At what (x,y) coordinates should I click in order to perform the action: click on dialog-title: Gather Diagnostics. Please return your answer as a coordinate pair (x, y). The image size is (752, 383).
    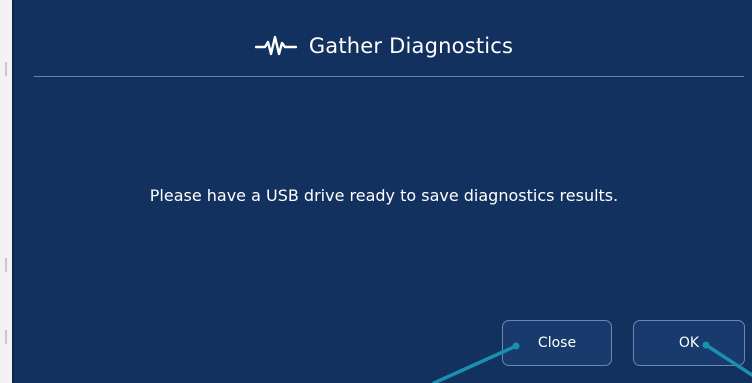
    Looking at the image, I should click on (411, 46).